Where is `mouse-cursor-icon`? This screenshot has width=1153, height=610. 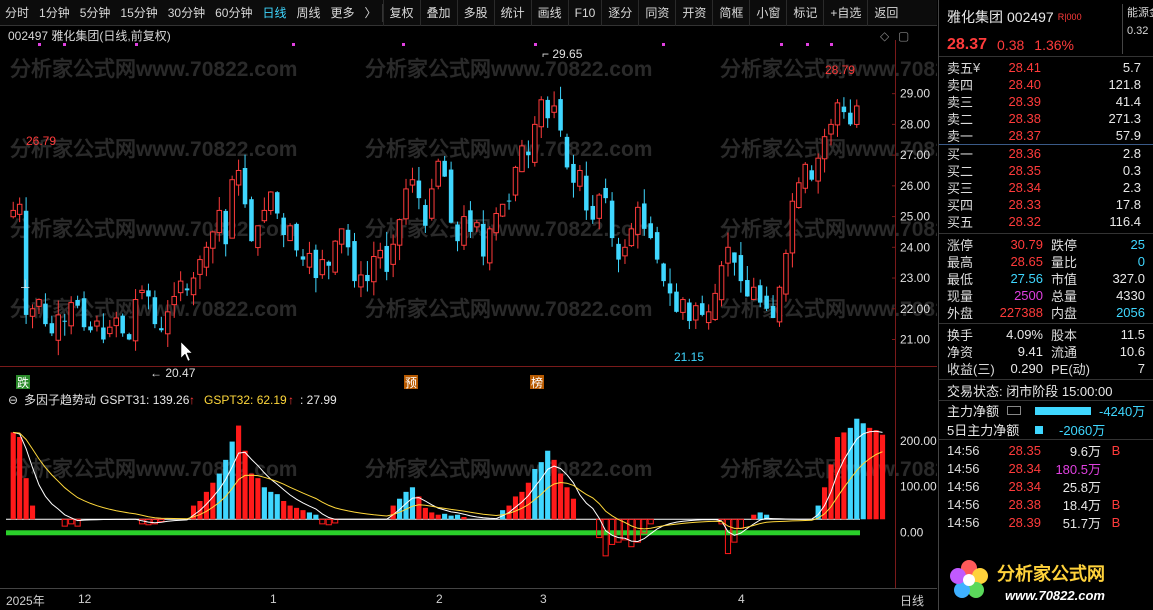 mouse-cursor-icon is located at coordinates (186, 351).